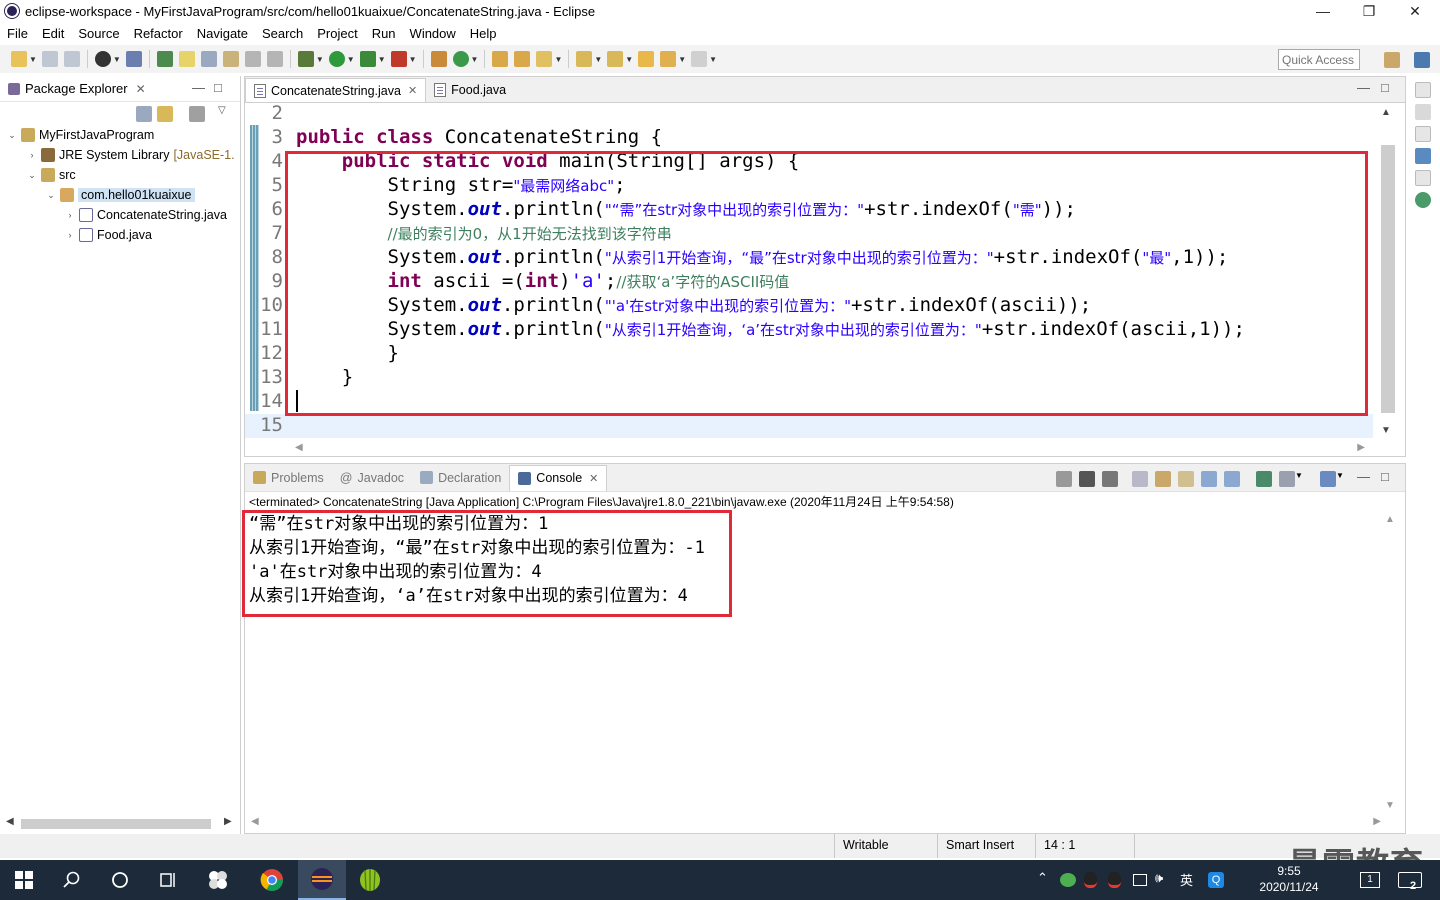 Image resolution: width=1440 pixels, height=900 pixels. I want to click on task-icon, so click(208, 59).